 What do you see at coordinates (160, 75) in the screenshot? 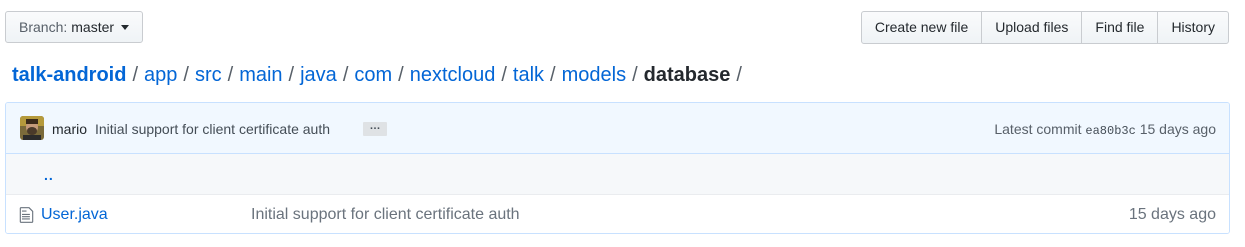
I see `breadcrumb-link-app: app` at bounding box center [160, 75].